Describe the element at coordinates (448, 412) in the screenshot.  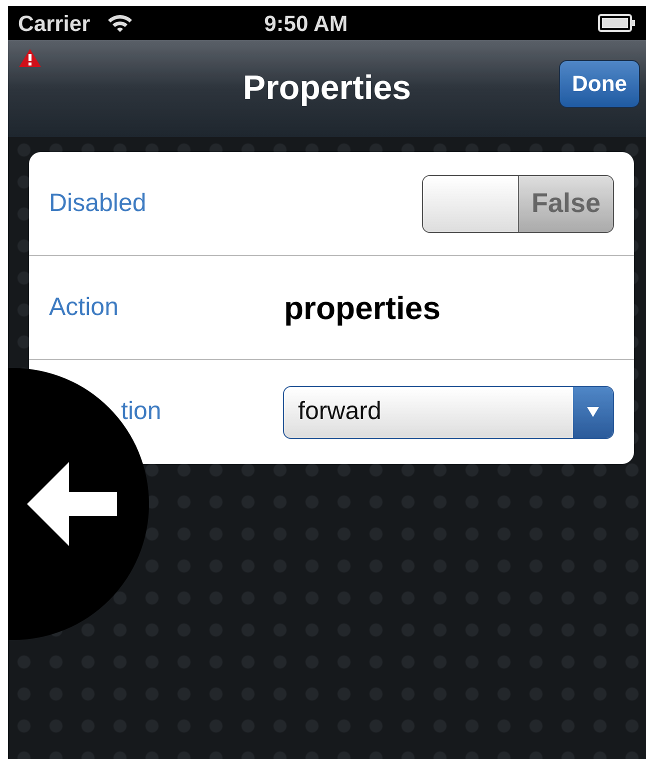
I see `dropdown-select: forward` at that location.